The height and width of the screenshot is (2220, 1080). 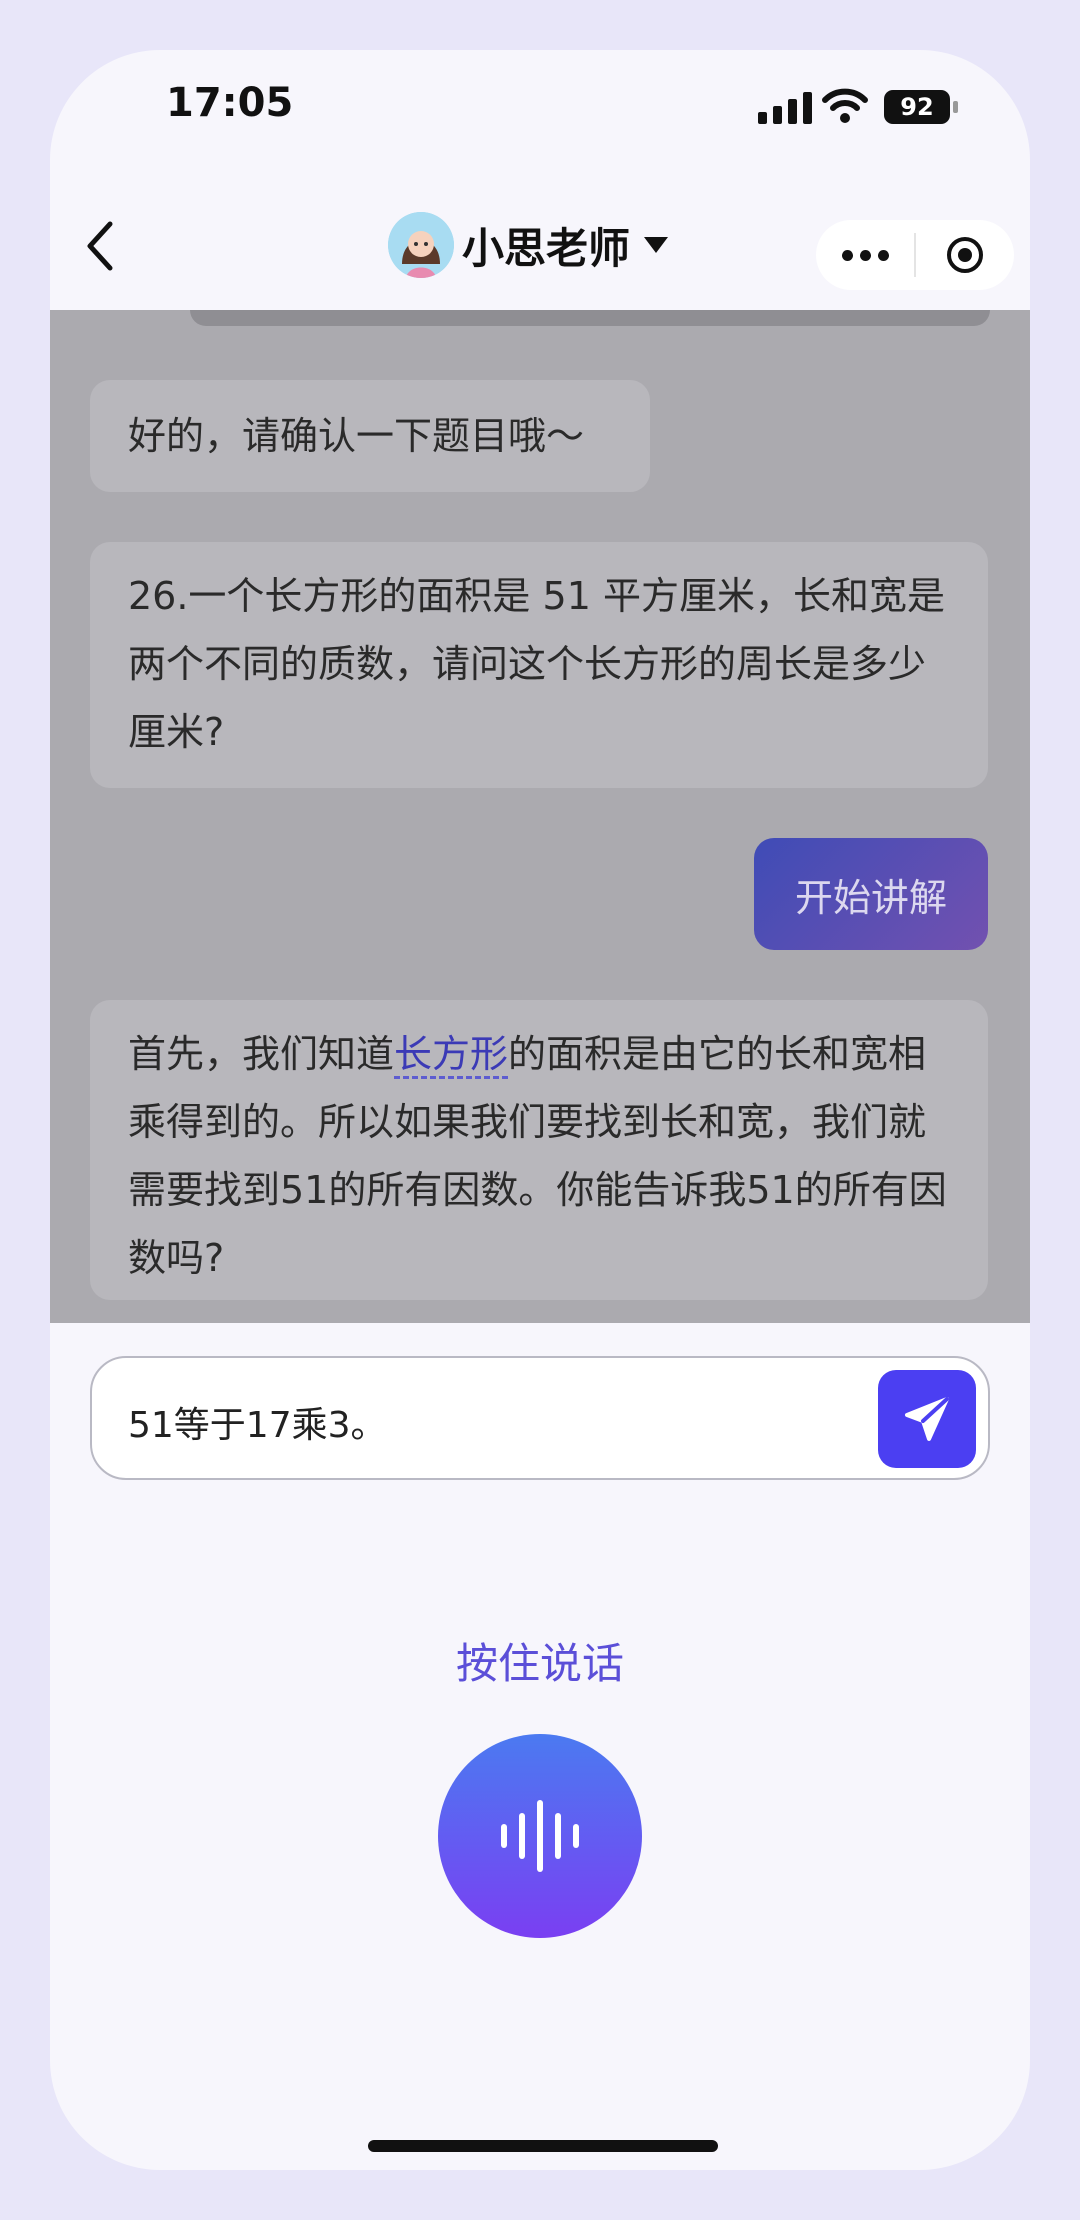 What do you see at coordinates (539, 1663) in the screenshot?
I see `hold-to-talk-label: 按住说话` at bounding box center [539, 1663].